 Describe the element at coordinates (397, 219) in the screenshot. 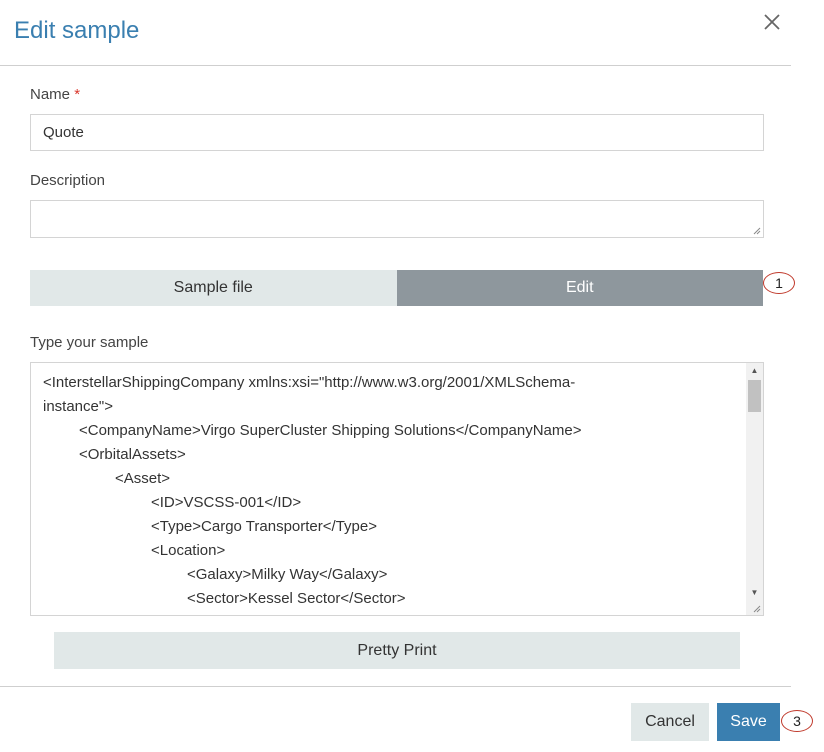

I see `description-input` at that location.